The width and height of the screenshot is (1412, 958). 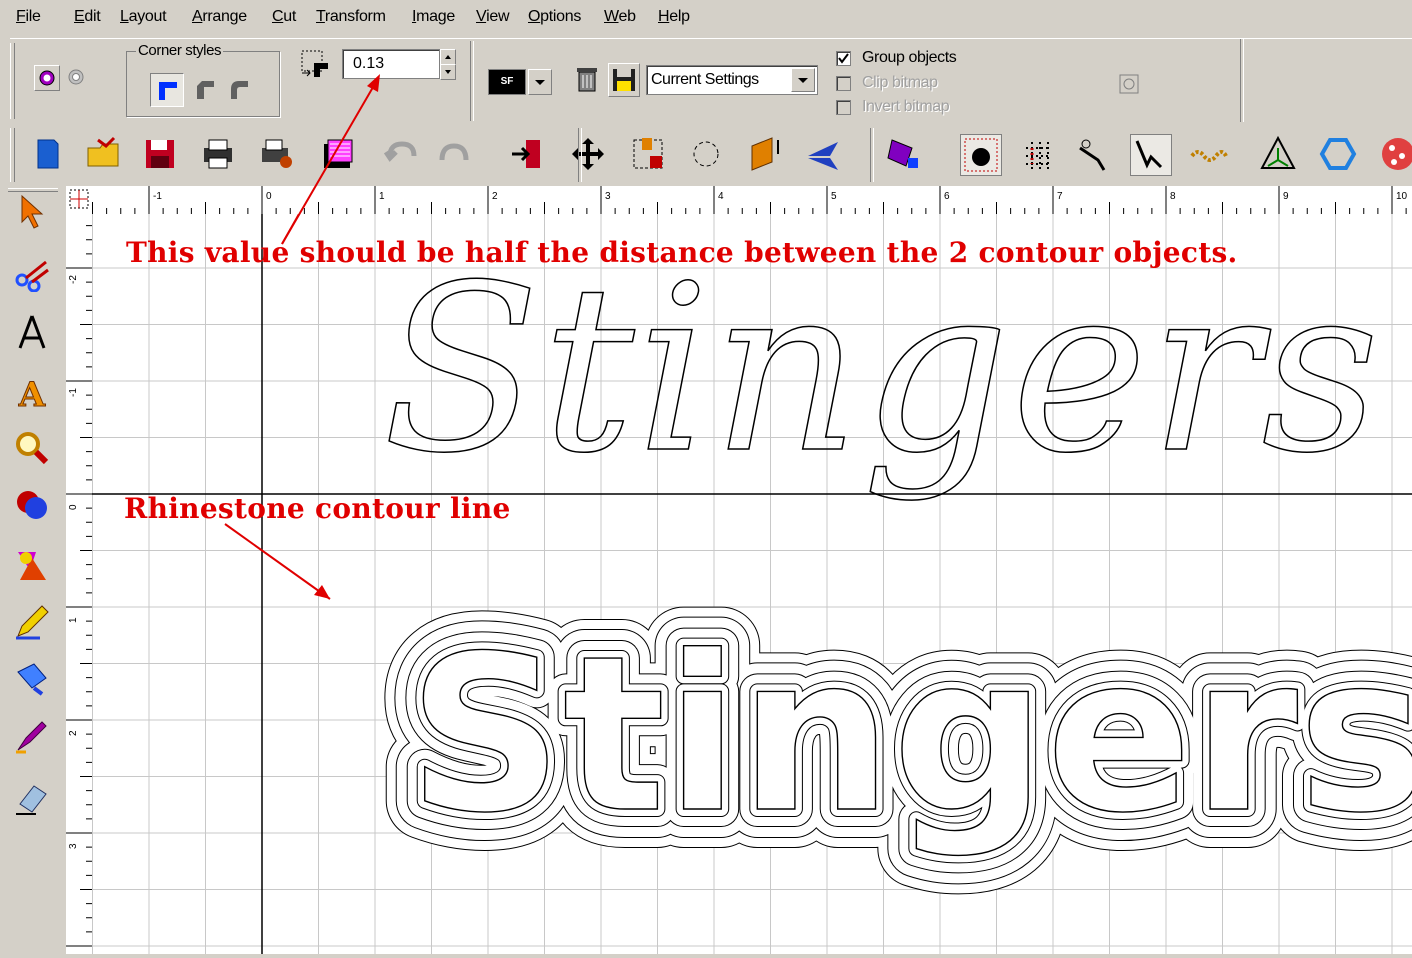 I want to click on color-icon, so click(x=904, y=154).